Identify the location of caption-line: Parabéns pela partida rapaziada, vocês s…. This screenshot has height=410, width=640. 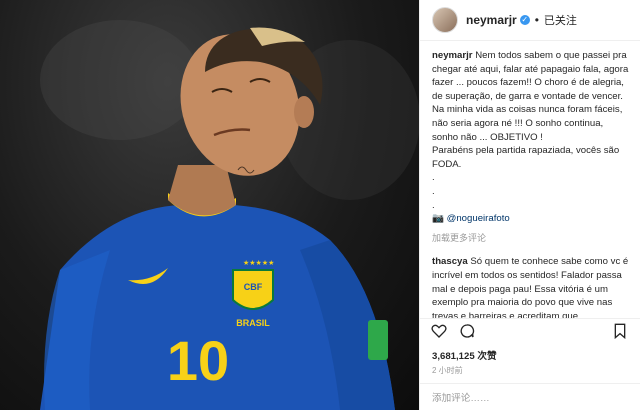
(526, 157).